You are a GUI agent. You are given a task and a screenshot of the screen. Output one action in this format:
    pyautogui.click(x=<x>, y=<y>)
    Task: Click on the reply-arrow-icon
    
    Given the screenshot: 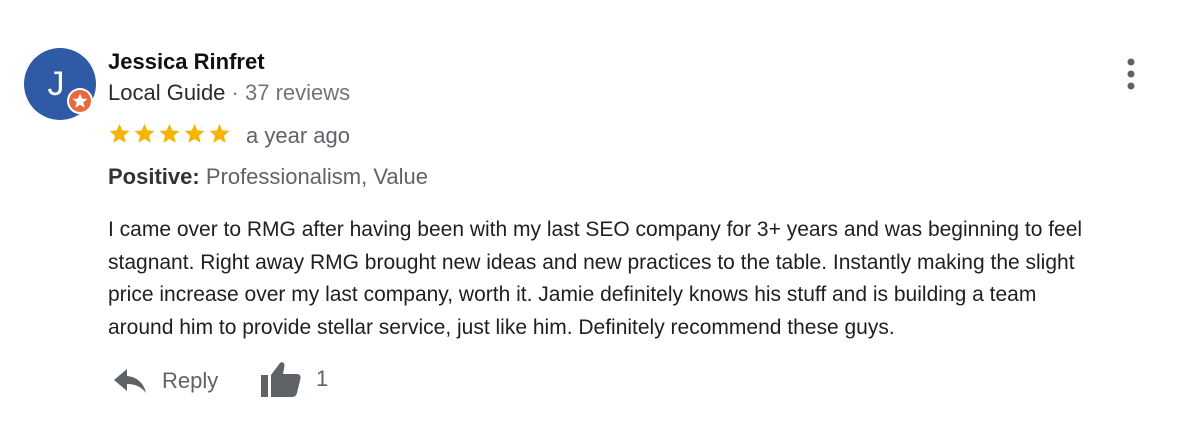 What is the action you would take?
    pyautogui.click(x=130, y=381)
    